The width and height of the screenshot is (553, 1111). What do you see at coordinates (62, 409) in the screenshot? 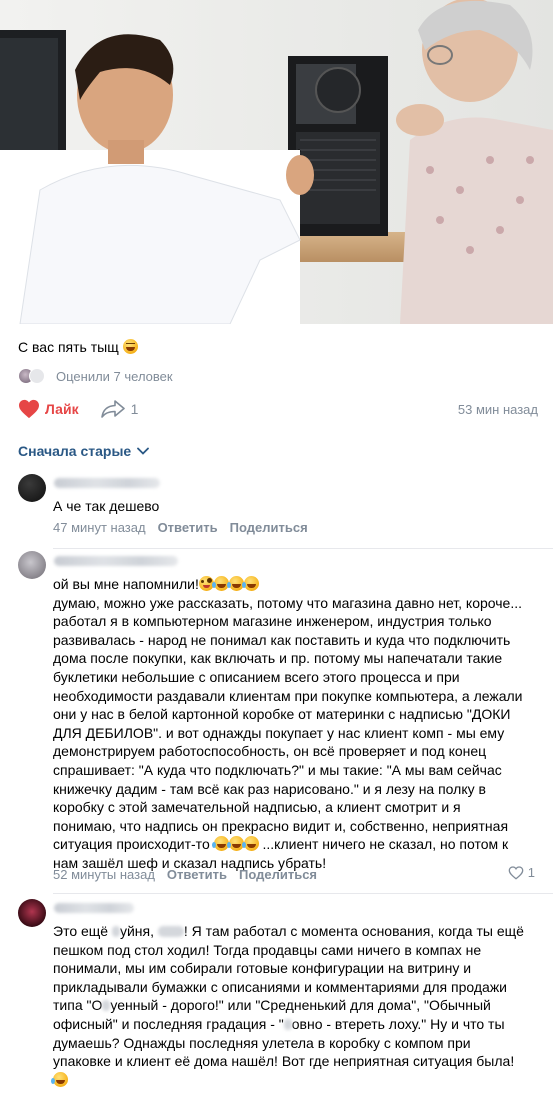
I see `like-label: Лайк` at bounding box center [62, 409].